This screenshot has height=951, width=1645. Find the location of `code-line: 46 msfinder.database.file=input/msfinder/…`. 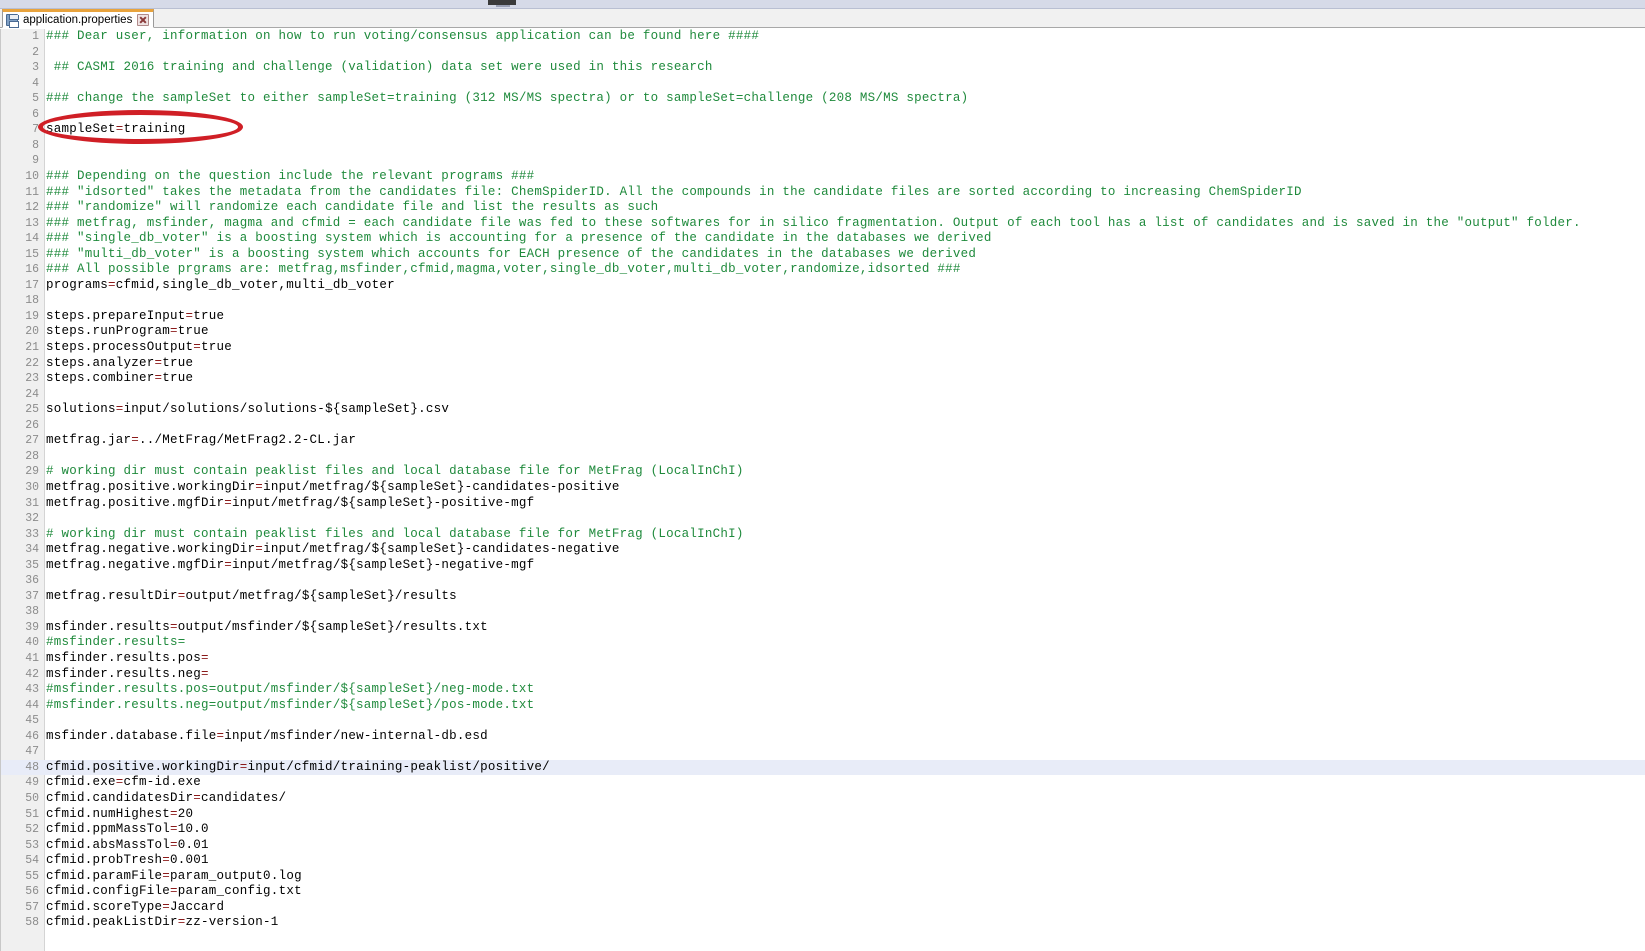

code-line: 46 msfinder.database.file=input/msfinder/… is located at coordinates (823, 737).